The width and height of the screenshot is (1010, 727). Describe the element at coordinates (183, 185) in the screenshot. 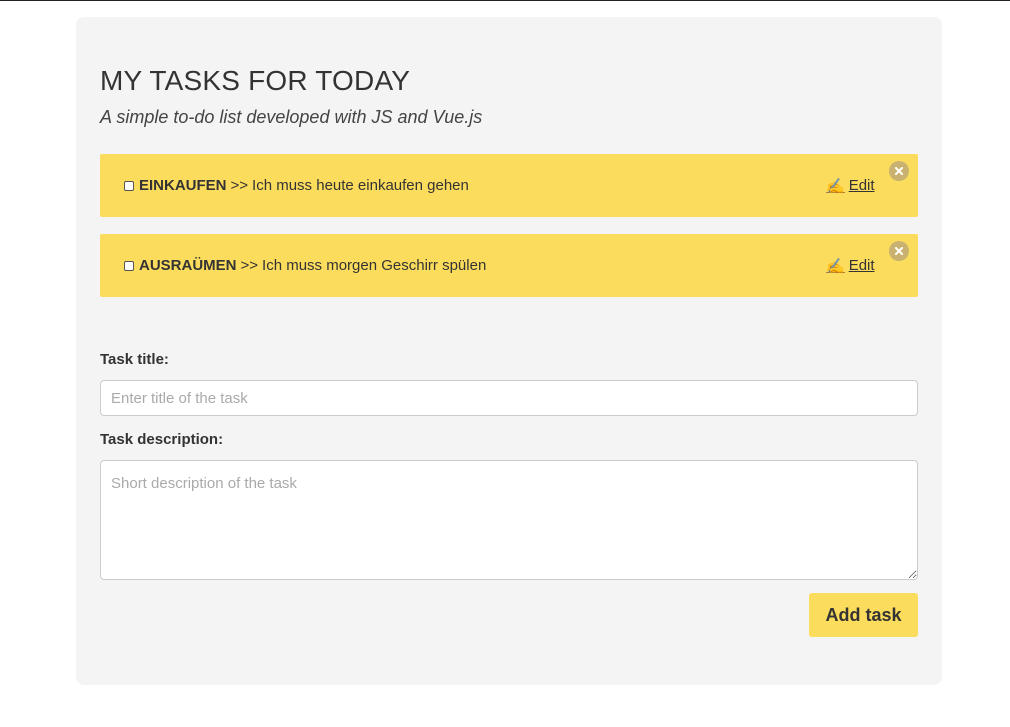

I see `task-title: EINKAUFEN` at that location.